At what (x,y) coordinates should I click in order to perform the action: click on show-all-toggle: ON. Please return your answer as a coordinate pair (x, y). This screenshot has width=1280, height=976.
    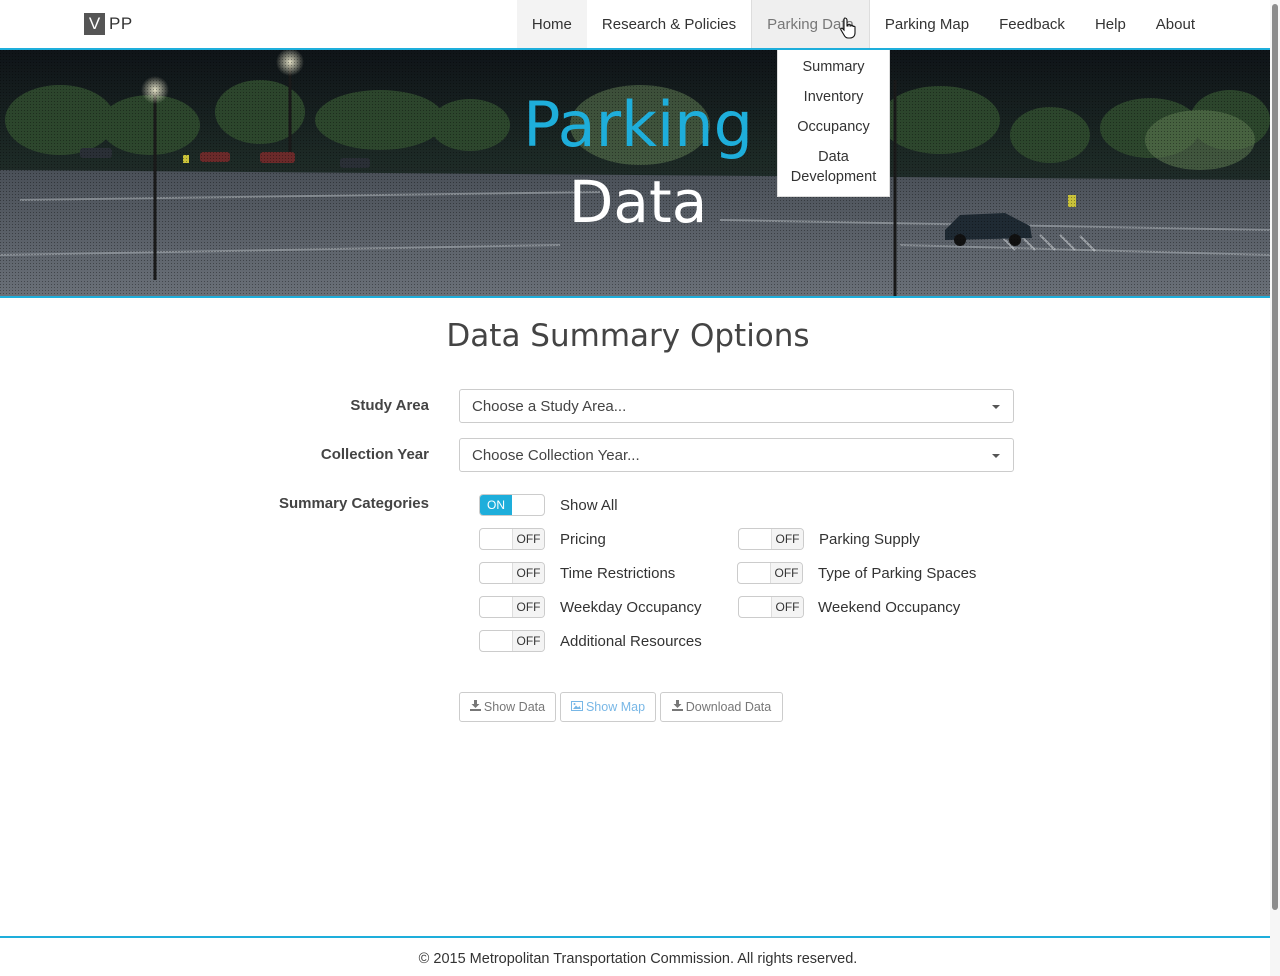
    Looking at the image, I should click on (512, 505).